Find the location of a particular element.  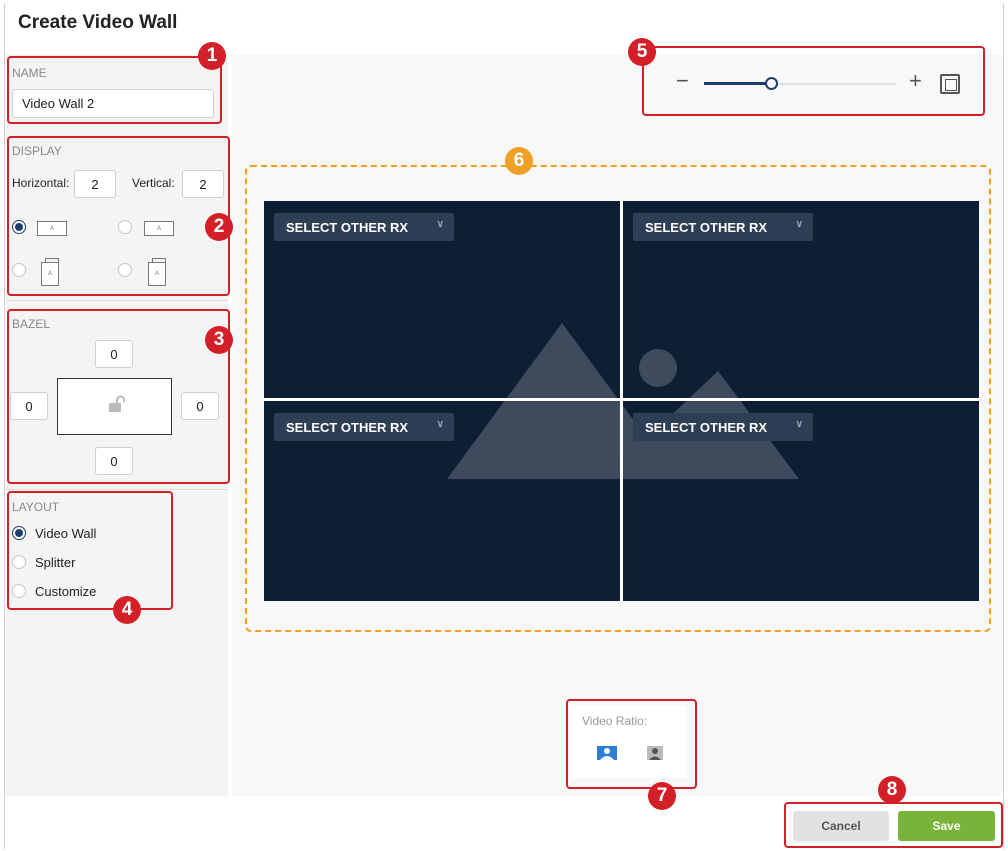

portrait-flipped-icon: A is located at coordinates (157, 272).